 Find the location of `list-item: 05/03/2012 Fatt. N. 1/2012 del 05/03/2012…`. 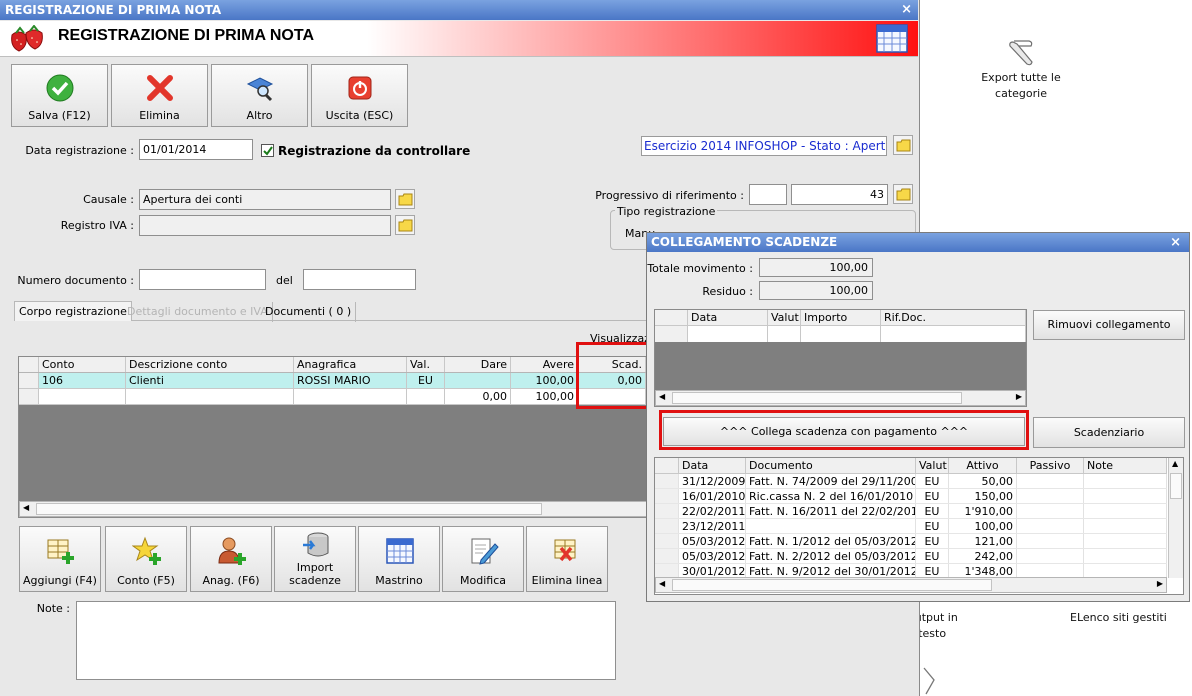

list-item: 05/03/2012 Fatt. N. 1/2012 del 05/03/2012… is located at coordinates (911, 541).